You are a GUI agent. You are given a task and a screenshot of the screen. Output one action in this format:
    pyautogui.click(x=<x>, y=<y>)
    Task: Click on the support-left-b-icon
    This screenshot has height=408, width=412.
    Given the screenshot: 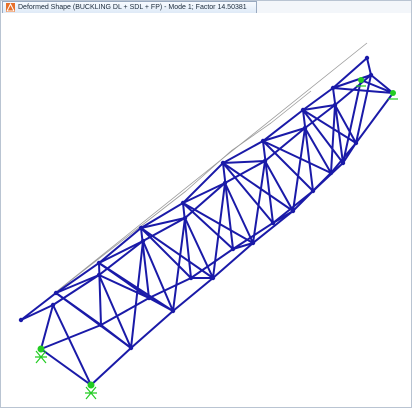 What is the action you would take?
    pyautogui.click(x=91, y=390)
    